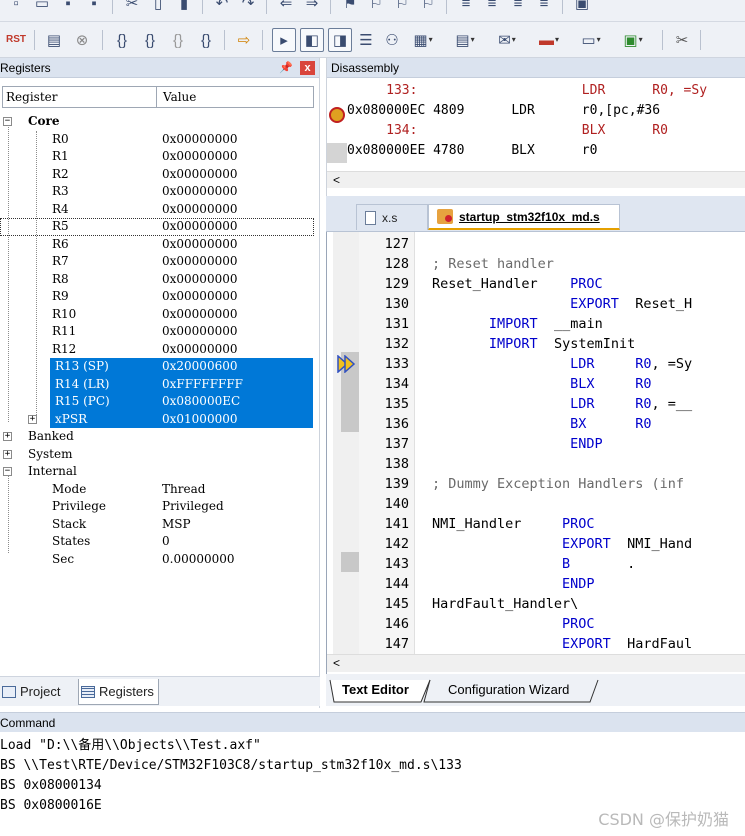  What do you see at coordinates (536, 484) in the screenshot?
I see `code-line: 139 ; Dummy Exception Handlers (inf` at bounding box center [536, 484].